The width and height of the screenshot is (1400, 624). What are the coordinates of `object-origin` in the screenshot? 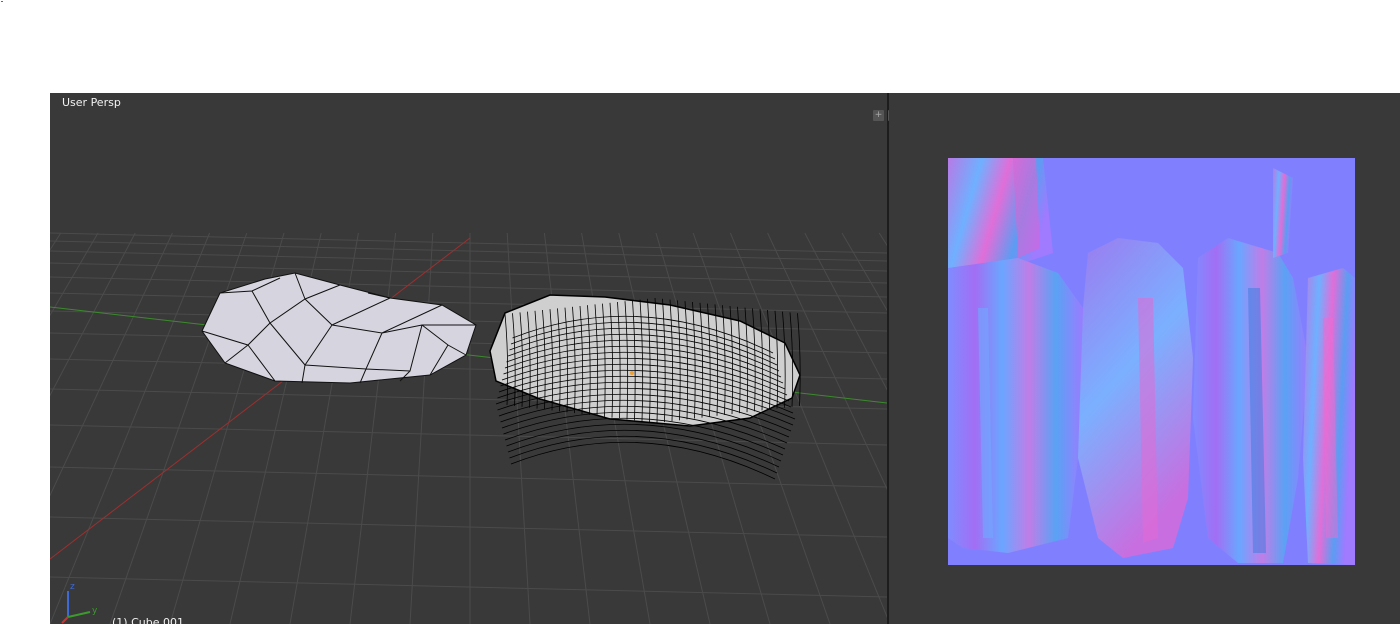 It's located at (632, 373).